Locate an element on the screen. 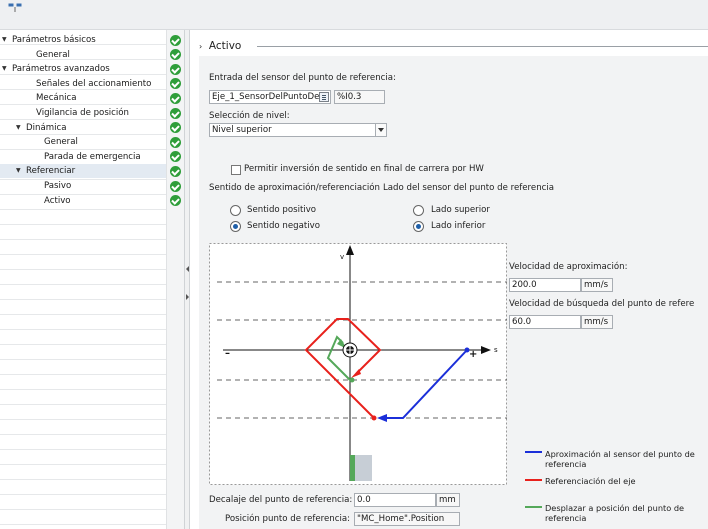 The width and height of the screenshot is (708, 529). v-axis-label: v is located at coordinates (342, 257).